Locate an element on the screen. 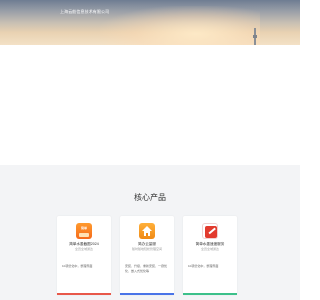  product-subtitle: 随时随地轻松管理空间 is located at coordinates (146, 249).